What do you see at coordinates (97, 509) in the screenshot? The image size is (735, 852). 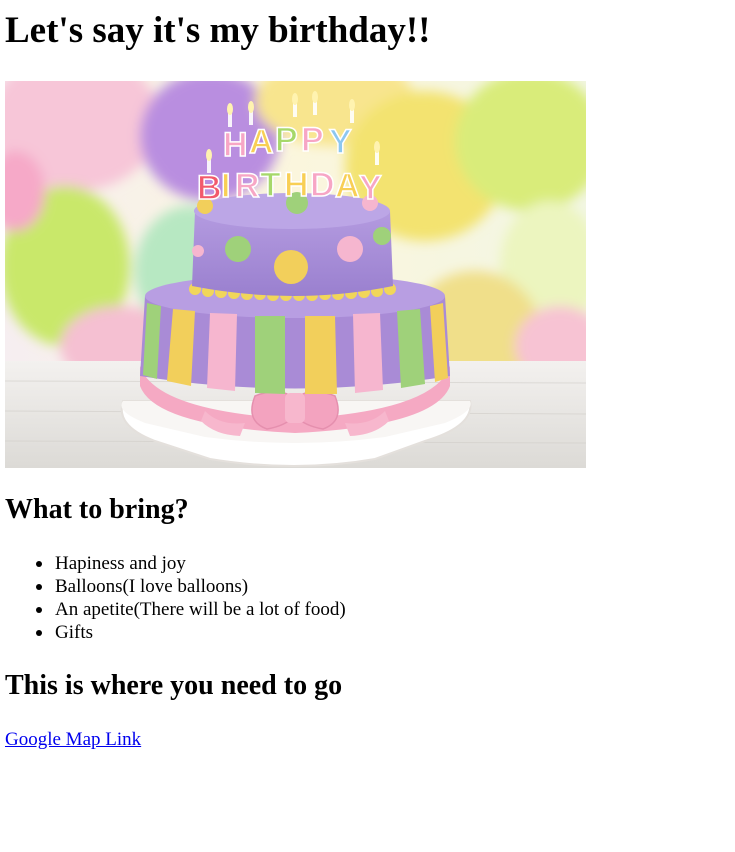 I see `bring-heading: What to bring?` at bounding box center [97, 509].